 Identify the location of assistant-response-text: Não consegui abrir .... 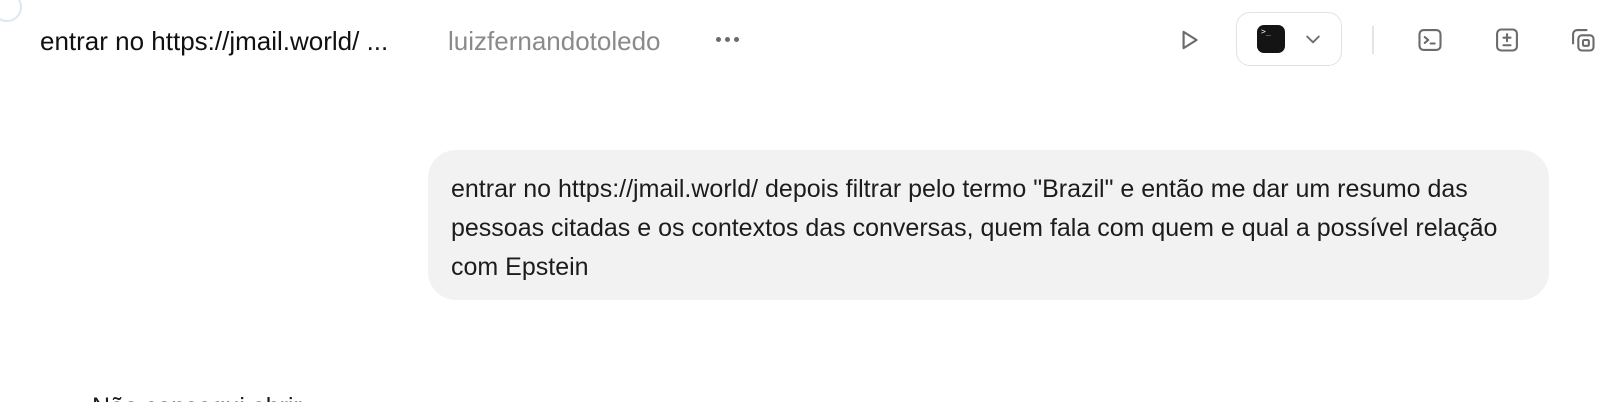
(211, 397).